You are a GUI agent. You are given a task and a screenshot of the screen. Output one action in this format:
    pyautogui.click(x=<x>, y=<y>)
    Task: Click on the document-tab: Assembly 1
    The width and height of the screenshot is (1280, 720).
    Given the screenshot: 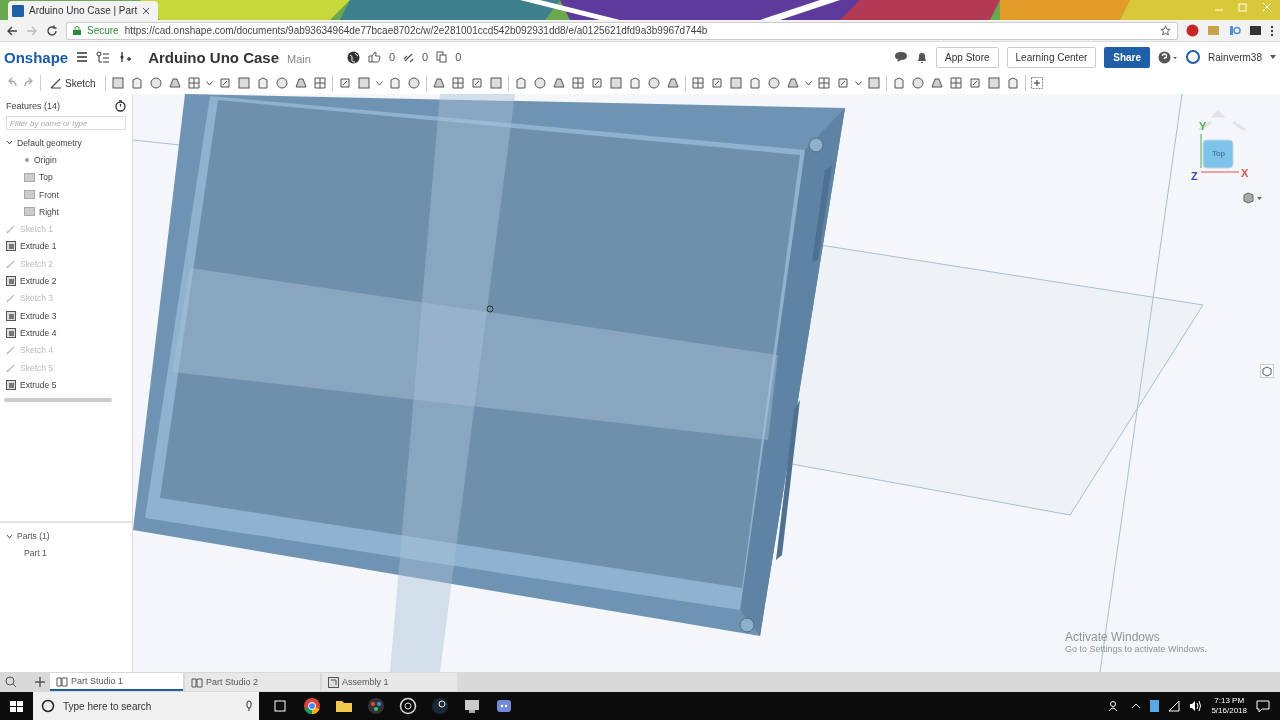 What is the action you would take?
    pyautogui.click(x=389, y=682)
    